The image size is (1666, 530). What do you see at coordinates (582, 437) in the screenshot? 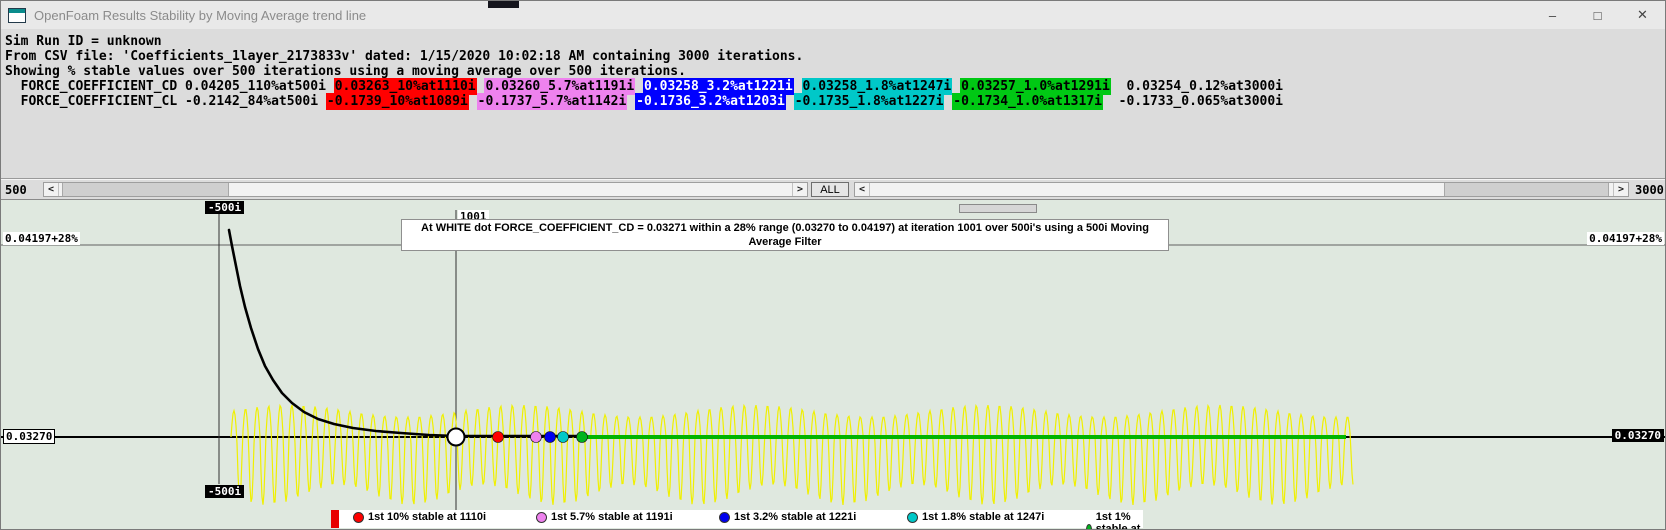
I see `stability-dot-1%` at bounding box center [582, 437].